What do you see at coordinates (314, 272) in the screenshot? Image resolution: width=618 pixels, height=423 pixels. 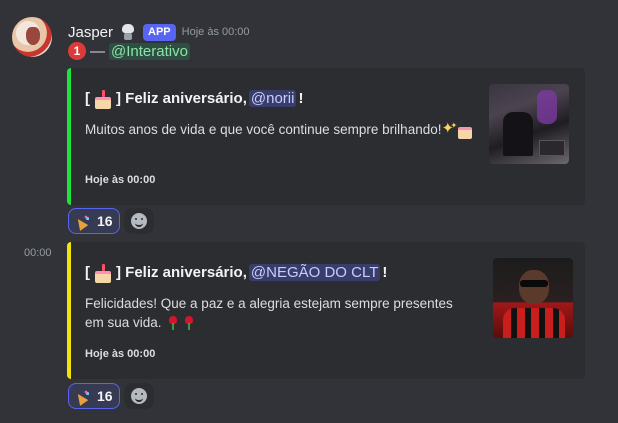 I see `user-mention: @NEGÃO DO CLT` at bounding box center [314, 272].